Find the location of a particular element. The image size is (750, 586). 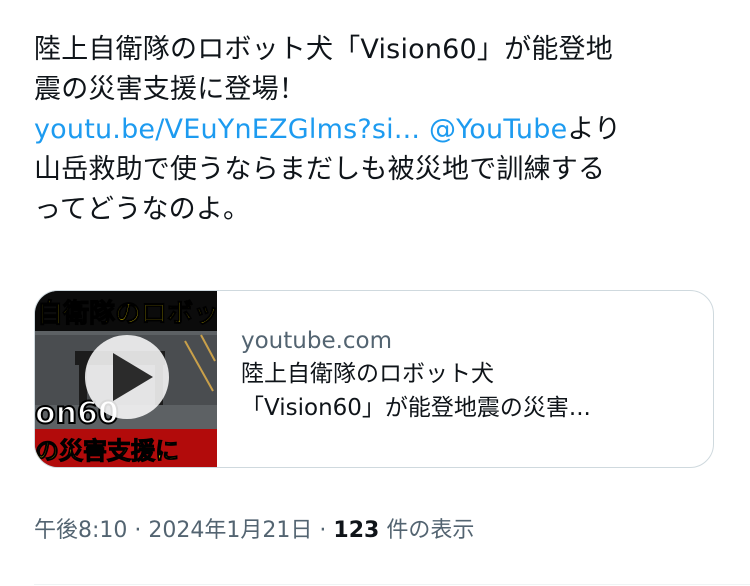

tweet-date: 2024年1月21日 is located at coordinates (230, 530).